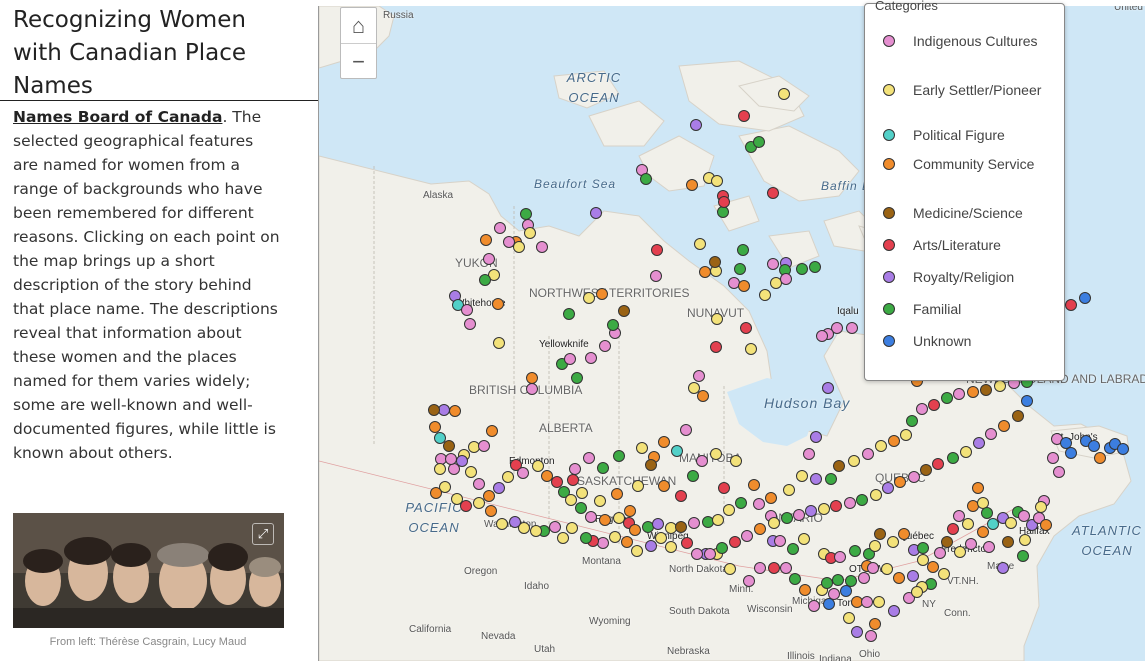  What do you see at coordinates (117, 117) in the screenshot?
I see `names-board-link: Names Board of Canada` at bounding box center [117, 117].